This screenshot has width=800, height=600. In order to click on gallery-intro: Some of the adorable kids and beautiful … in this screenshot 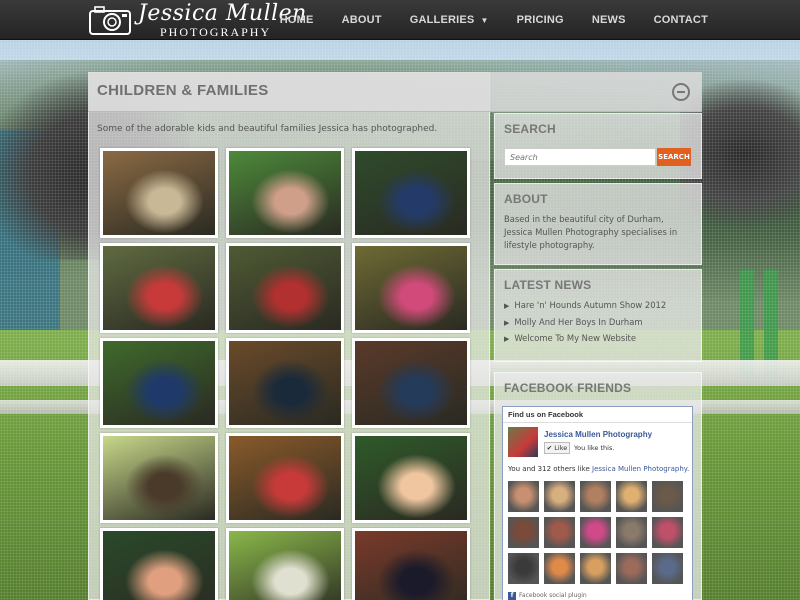, I will do `click(267, 129)`.